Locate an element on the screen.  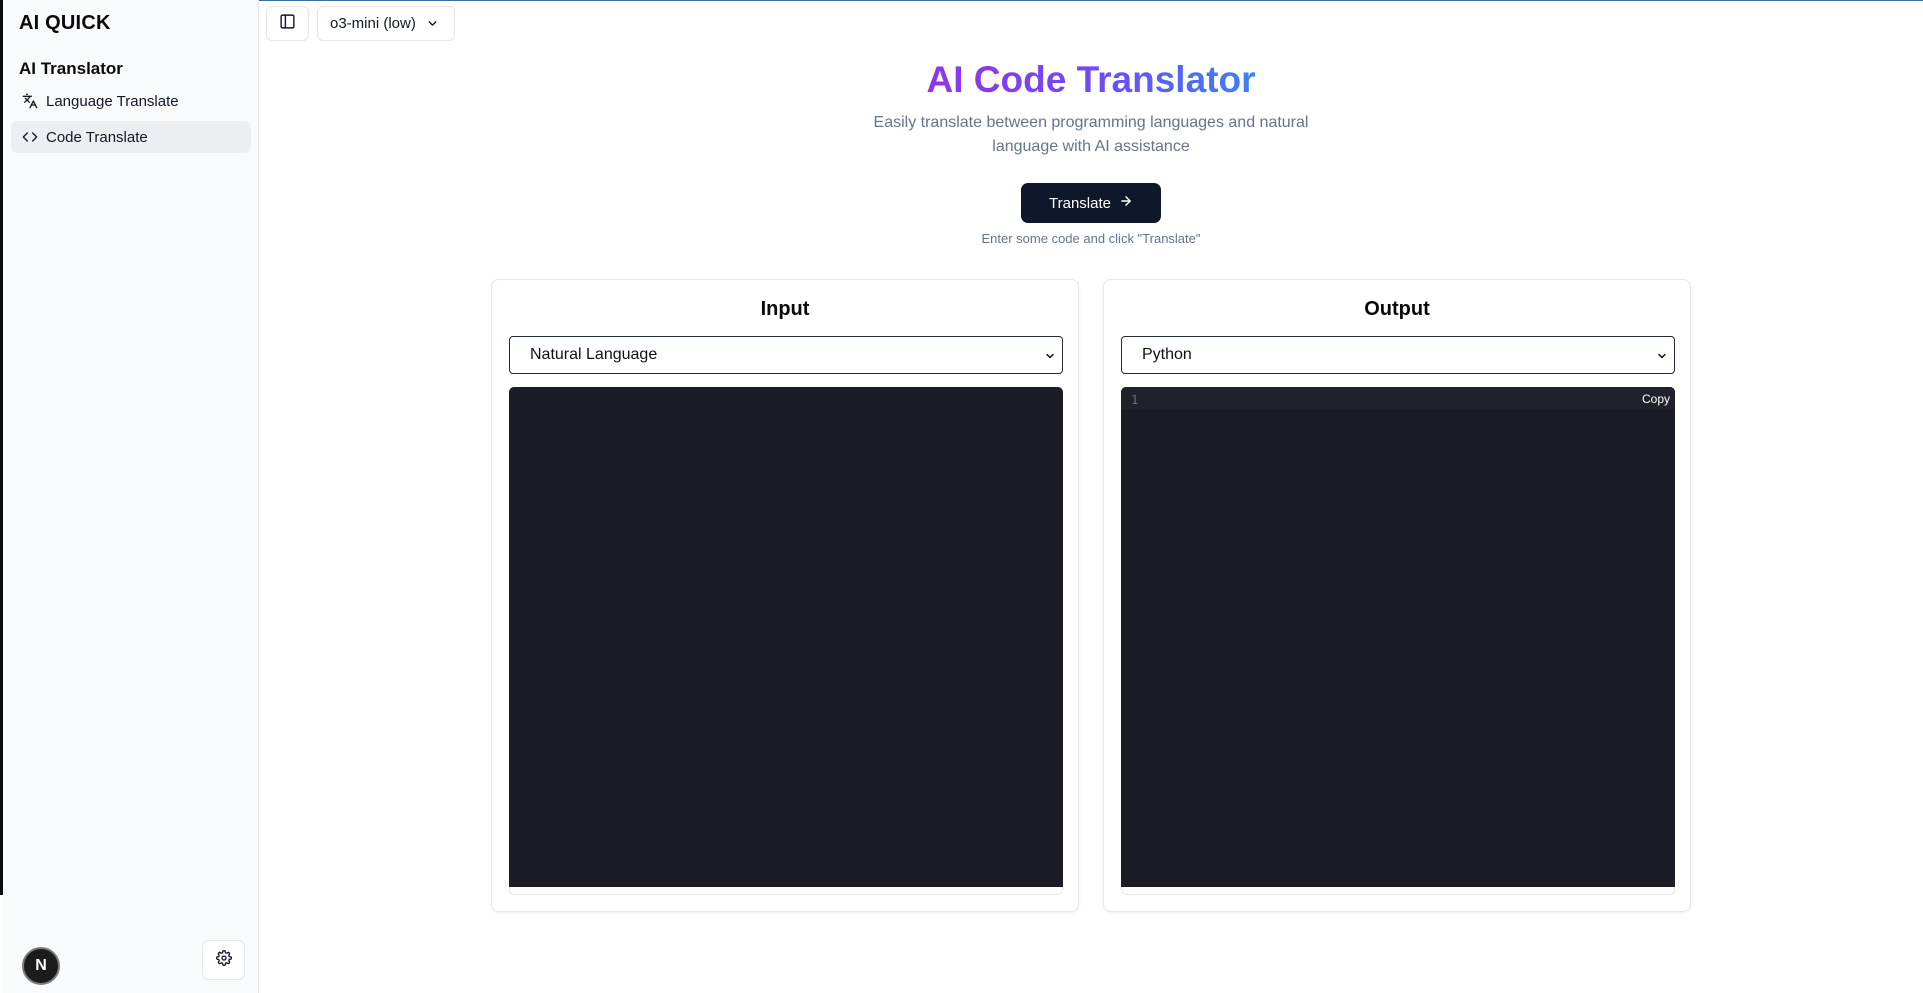
active-line-highlight is located at coordinates (1398, 398).